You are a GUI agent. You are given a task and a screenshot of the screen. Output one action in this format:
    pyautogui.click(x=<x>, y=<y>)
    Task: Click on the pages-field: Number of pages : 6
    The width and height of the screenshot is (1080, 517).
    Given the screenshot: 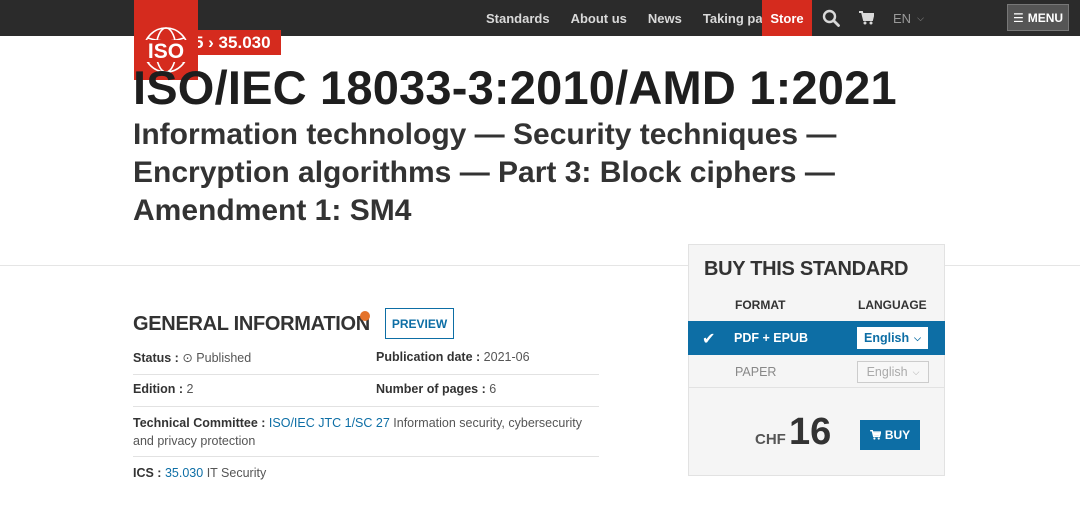 What is the action you would take?
    pyautogui.click(x=487, y=389)
    